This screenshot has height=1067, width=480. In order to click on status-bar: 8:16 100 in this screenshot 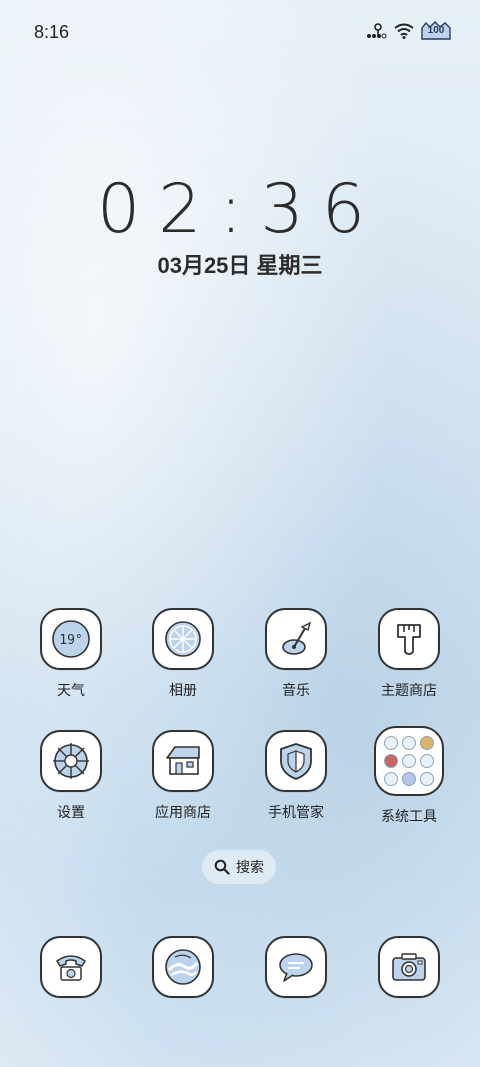, I will do `click(240, 34)`.